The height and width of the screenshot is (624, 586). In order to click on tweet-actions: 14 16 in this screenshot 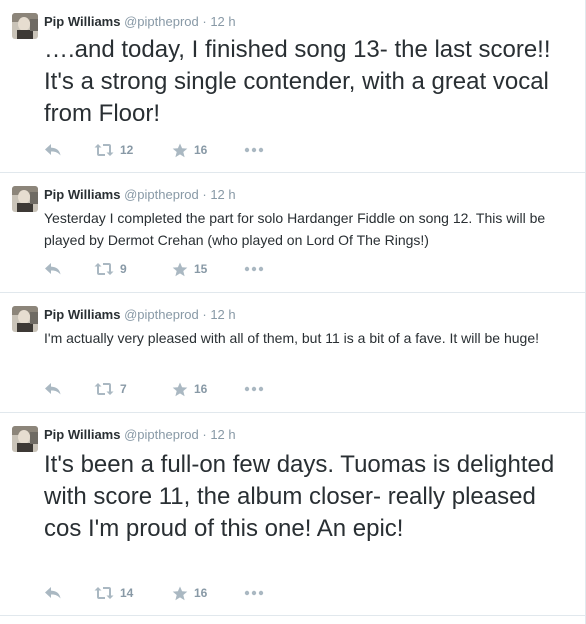, I will do `click(194, 593)`.